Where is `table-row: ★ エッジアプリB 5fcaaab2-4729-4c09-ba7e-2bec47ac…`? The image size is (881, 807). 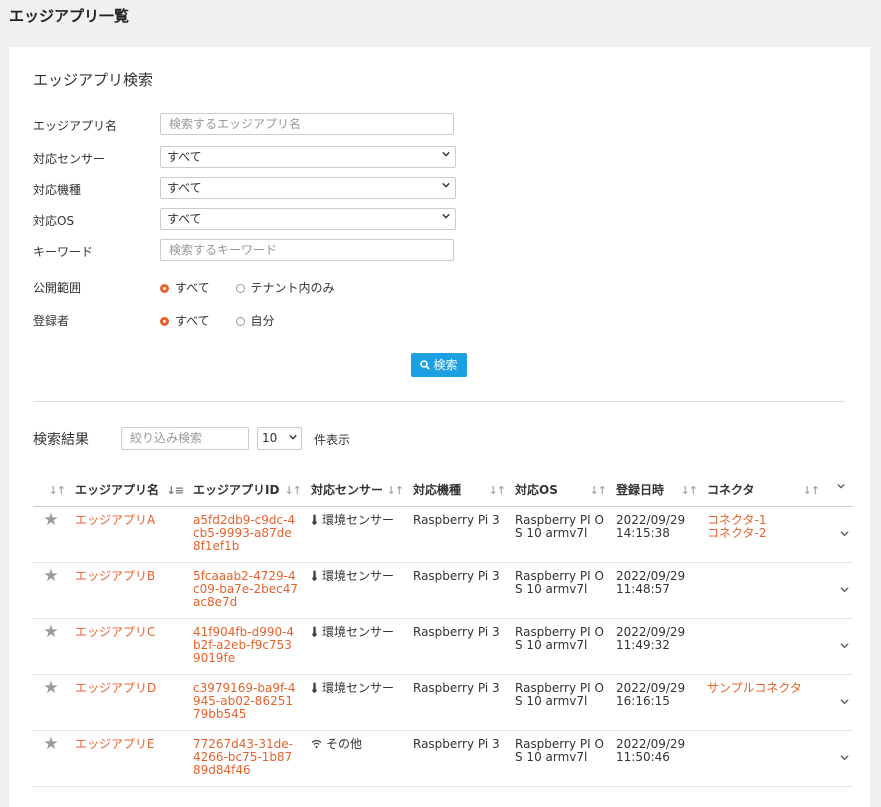 table-row: ★ エッジアプリB 5fcaaab2-4729-4c09-ba7e-2bec47ac… is located at coordinates (443, 590).